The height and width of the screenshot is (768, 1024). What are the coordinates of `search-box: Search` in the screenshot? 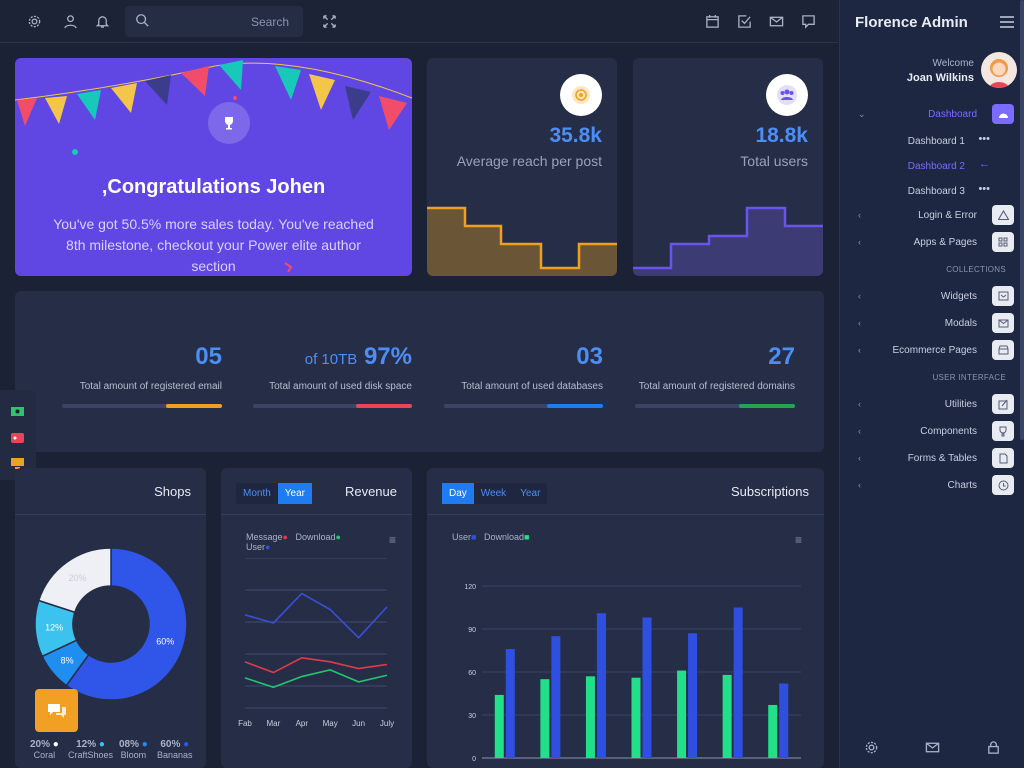 It's located at (214, 21).